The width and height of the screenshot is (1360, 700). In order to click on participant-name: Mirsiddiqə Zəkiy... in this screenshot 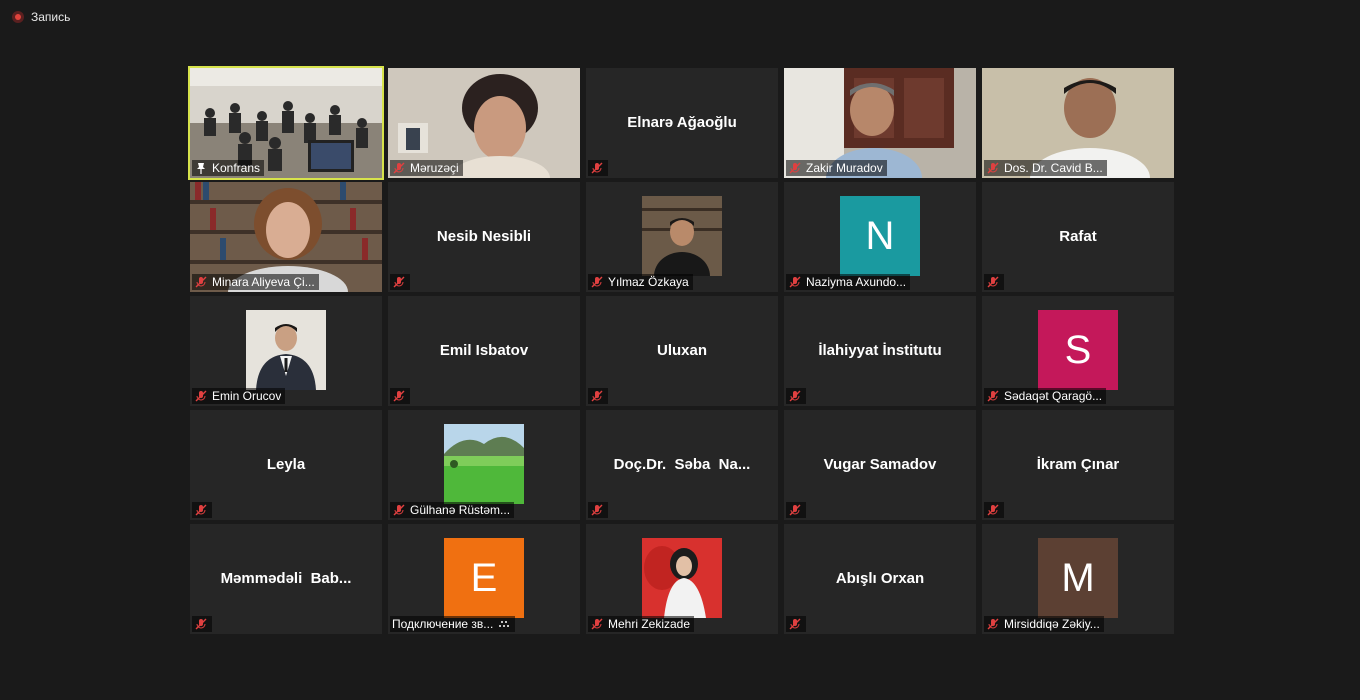, I will do `click(1052, 624)`.